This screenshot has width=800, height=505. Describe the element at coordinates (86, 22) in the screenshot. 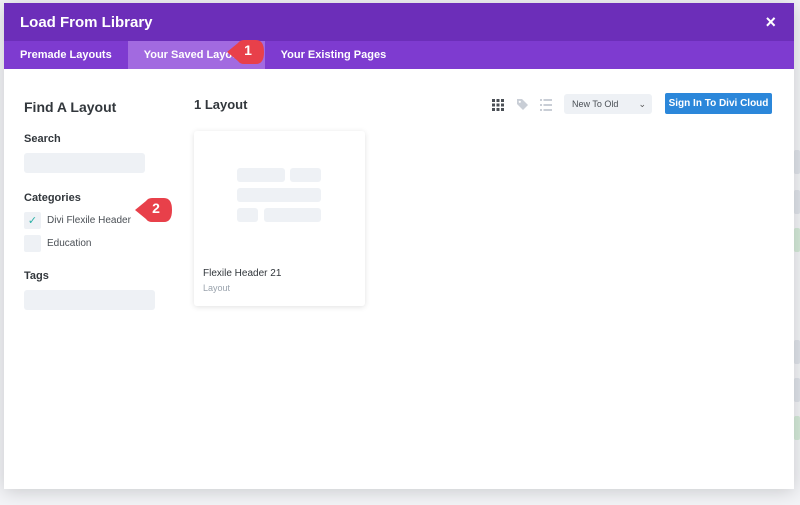

I see `modal-title: Load From Library` at that location.